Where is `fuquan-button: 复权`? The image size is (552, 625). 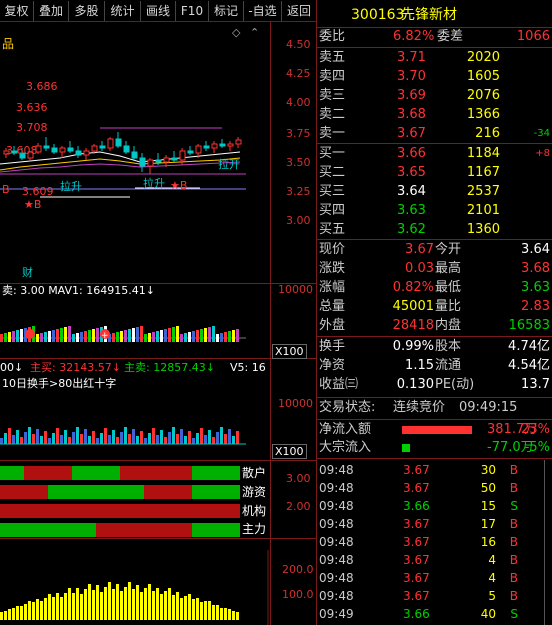
fuquan-button: 复权 is located at coordinates (17, 11).